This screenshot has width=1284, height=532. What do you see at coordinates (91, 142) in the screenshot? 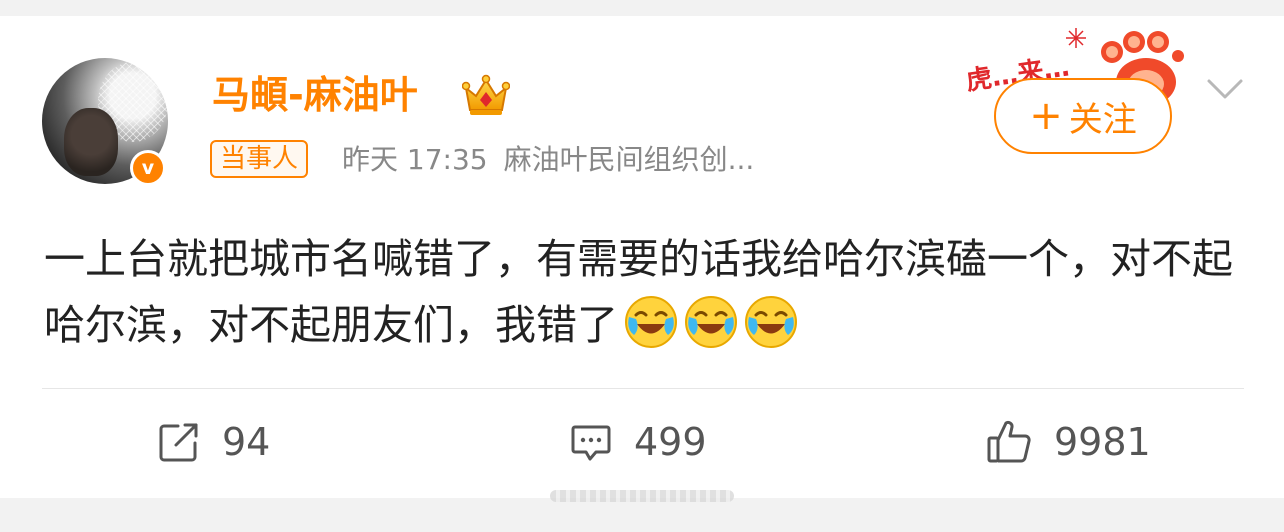
I see `avatar-face` at bounding box center [91, 142].